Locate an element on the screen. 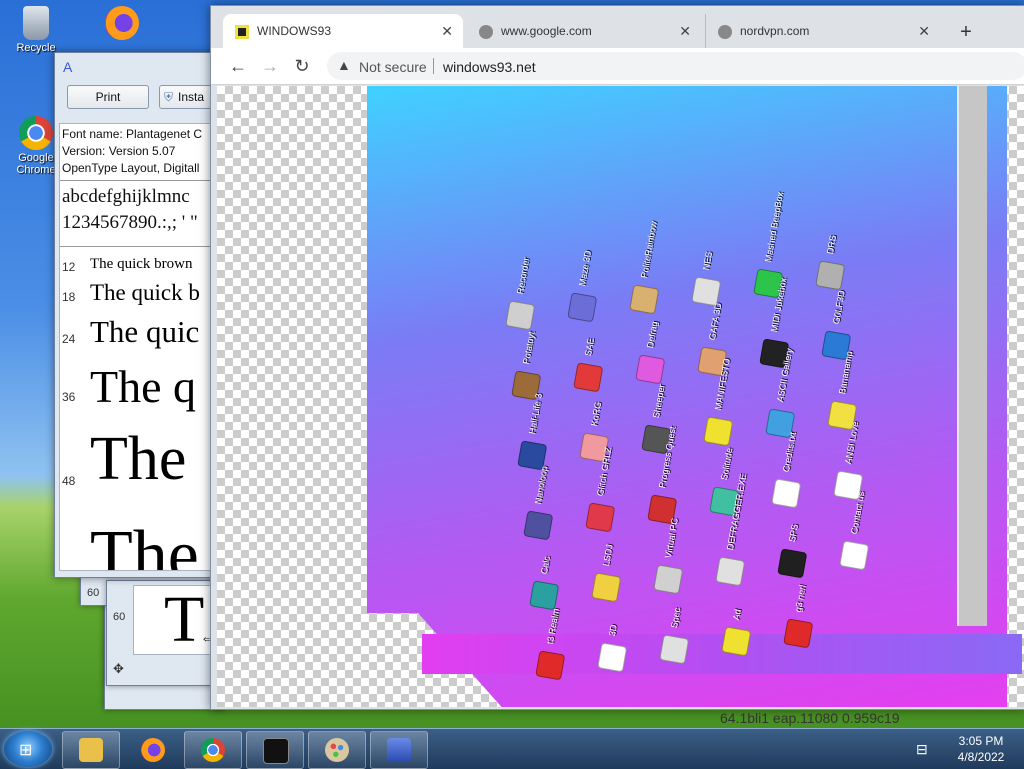 Image resolution: width=1024 pixels, height=769 pixels. new-tab-button: + is located at coordinates (966, 33).